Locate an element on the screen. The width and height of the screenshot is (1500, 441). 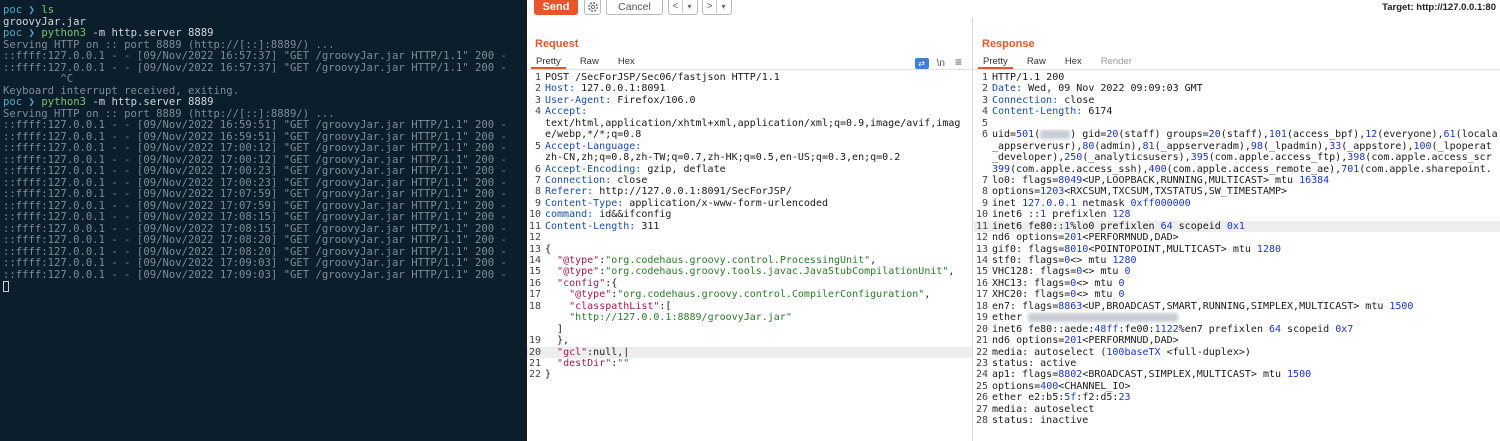
numeric-value: 0x1 is located at coordinates (1235, 226).